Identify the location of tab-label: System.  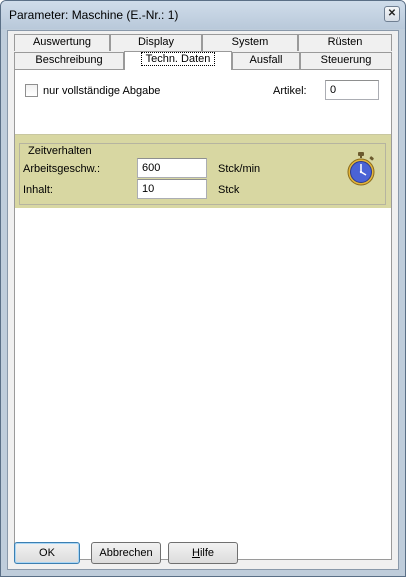
(250, 42).